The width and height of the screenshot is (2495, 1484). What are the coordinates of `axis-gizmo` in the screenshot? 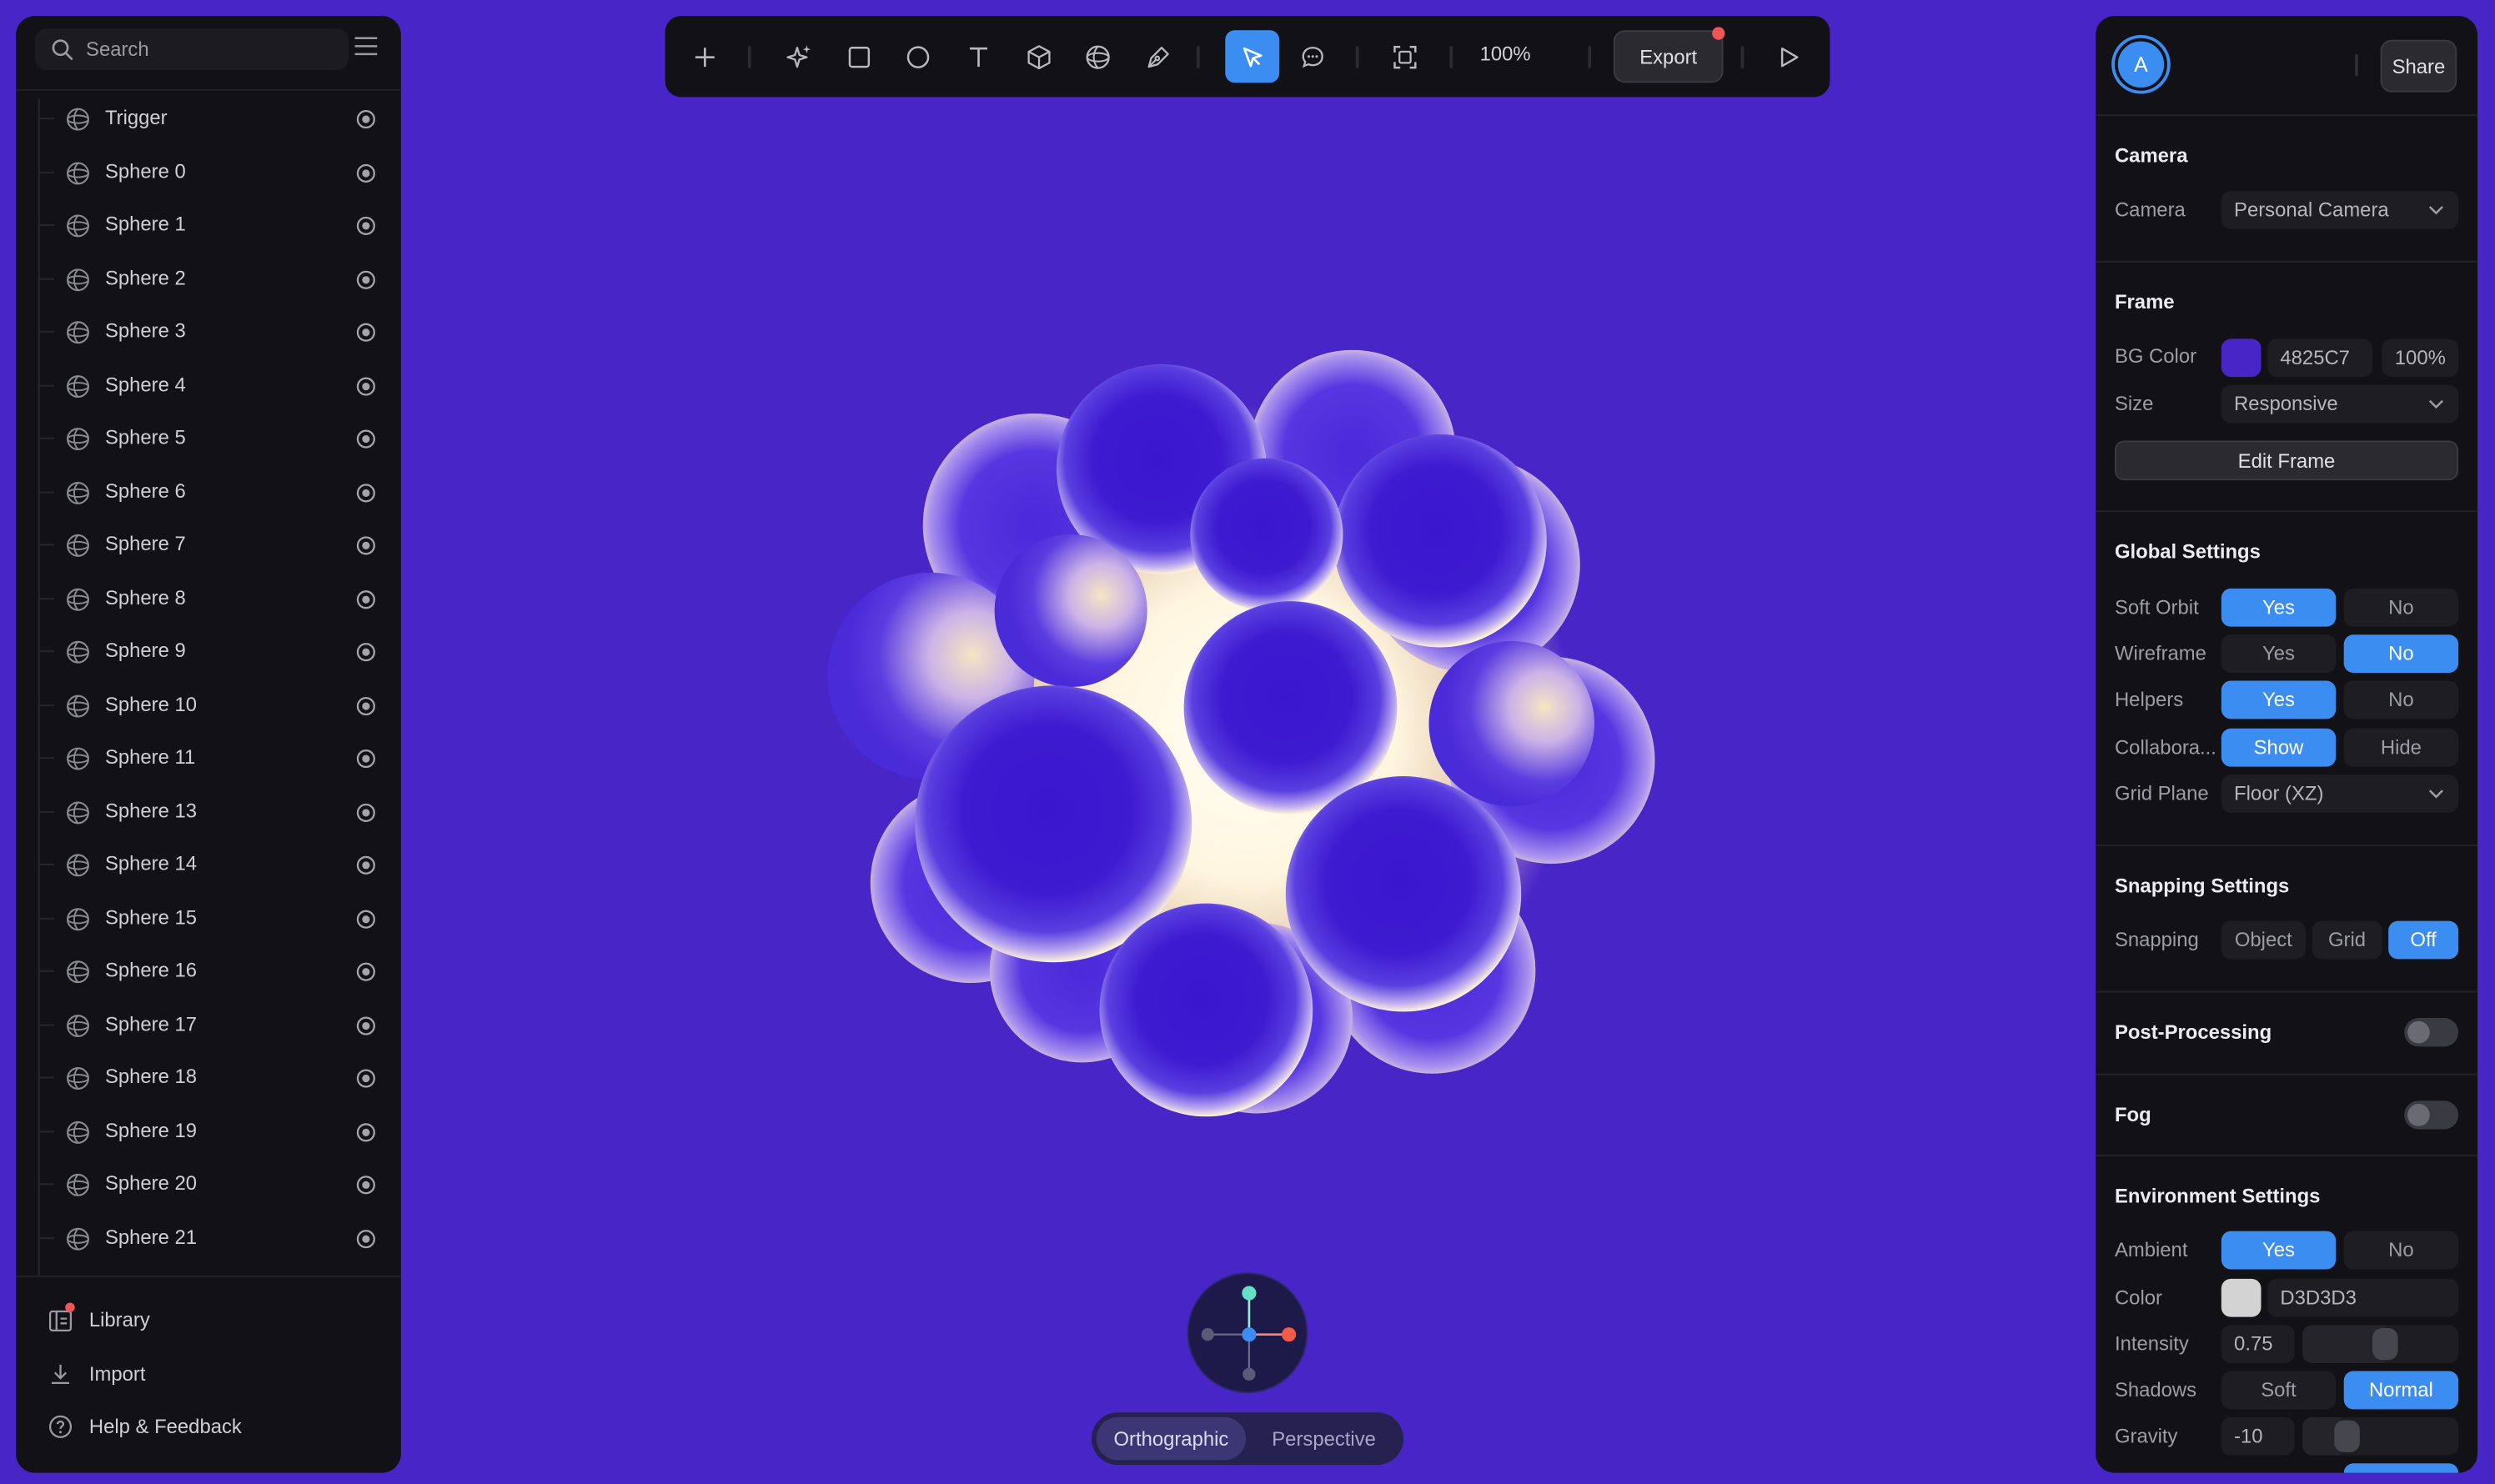 It's located at (1247, 1333).